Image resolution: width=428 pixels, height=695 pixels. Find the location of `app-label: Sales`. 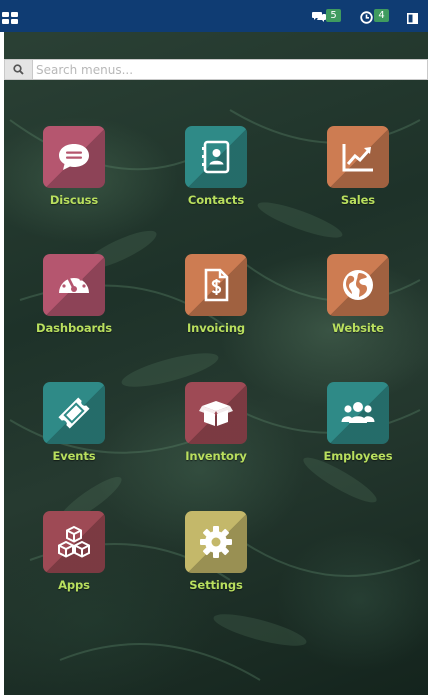

app-label: Sales is located at coordinates (358, 200).